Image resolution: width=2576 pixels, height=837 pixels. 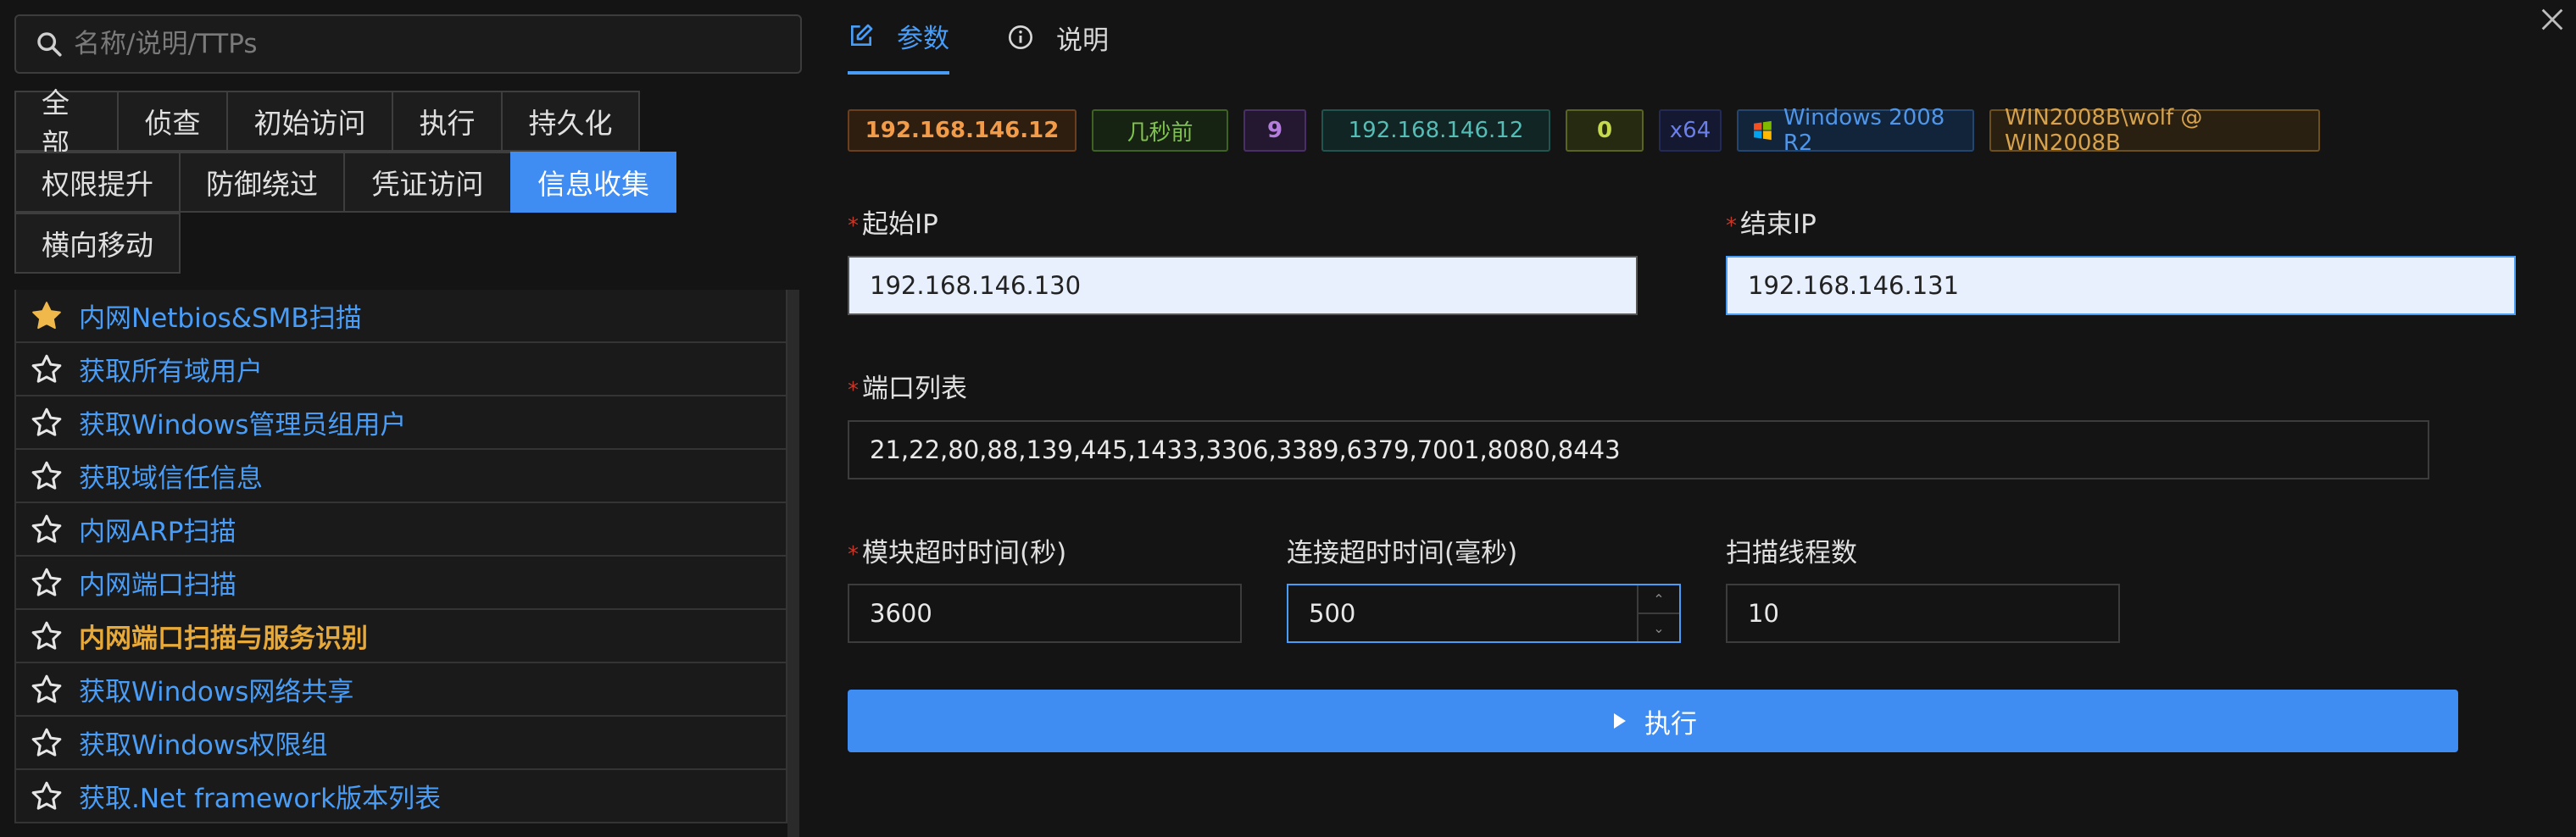 What do you see at coordinates (66, 123) in the screenshot?
I see `category-all: 全部` at bounding box center [66, 123].